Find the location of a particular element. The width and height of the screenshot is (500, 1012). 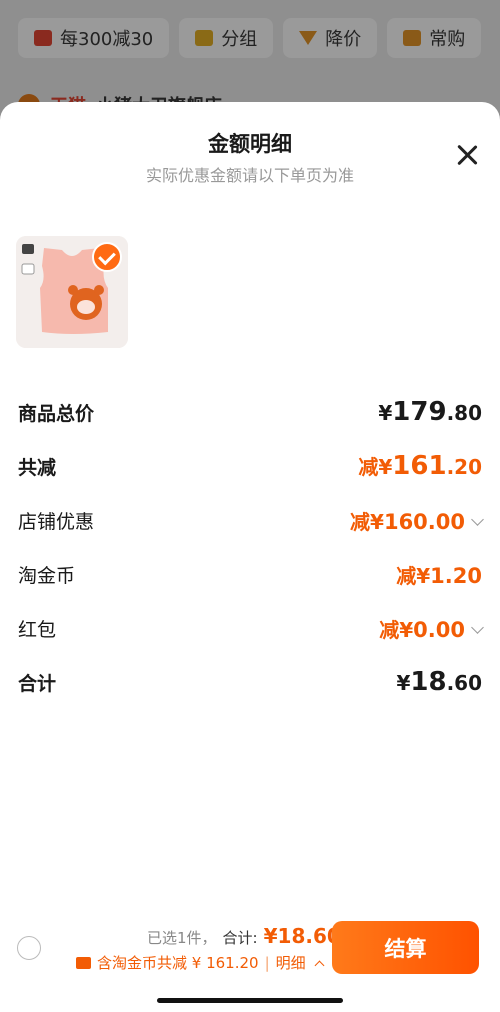

cart-icon is located at coordinates (412, 38).